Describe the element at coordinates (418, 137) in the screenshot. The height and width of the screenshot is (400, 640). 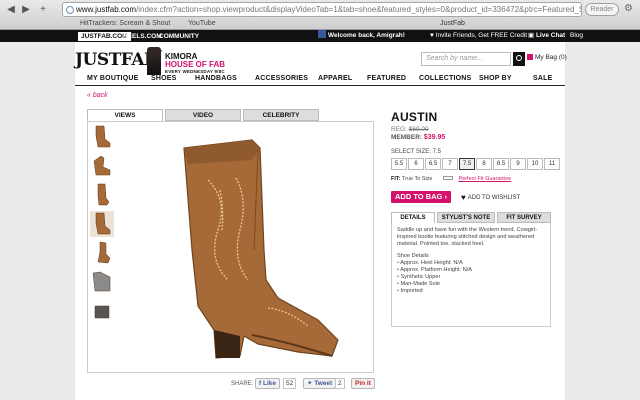
I see `member-price: MEMBER: $39.95` at that location.